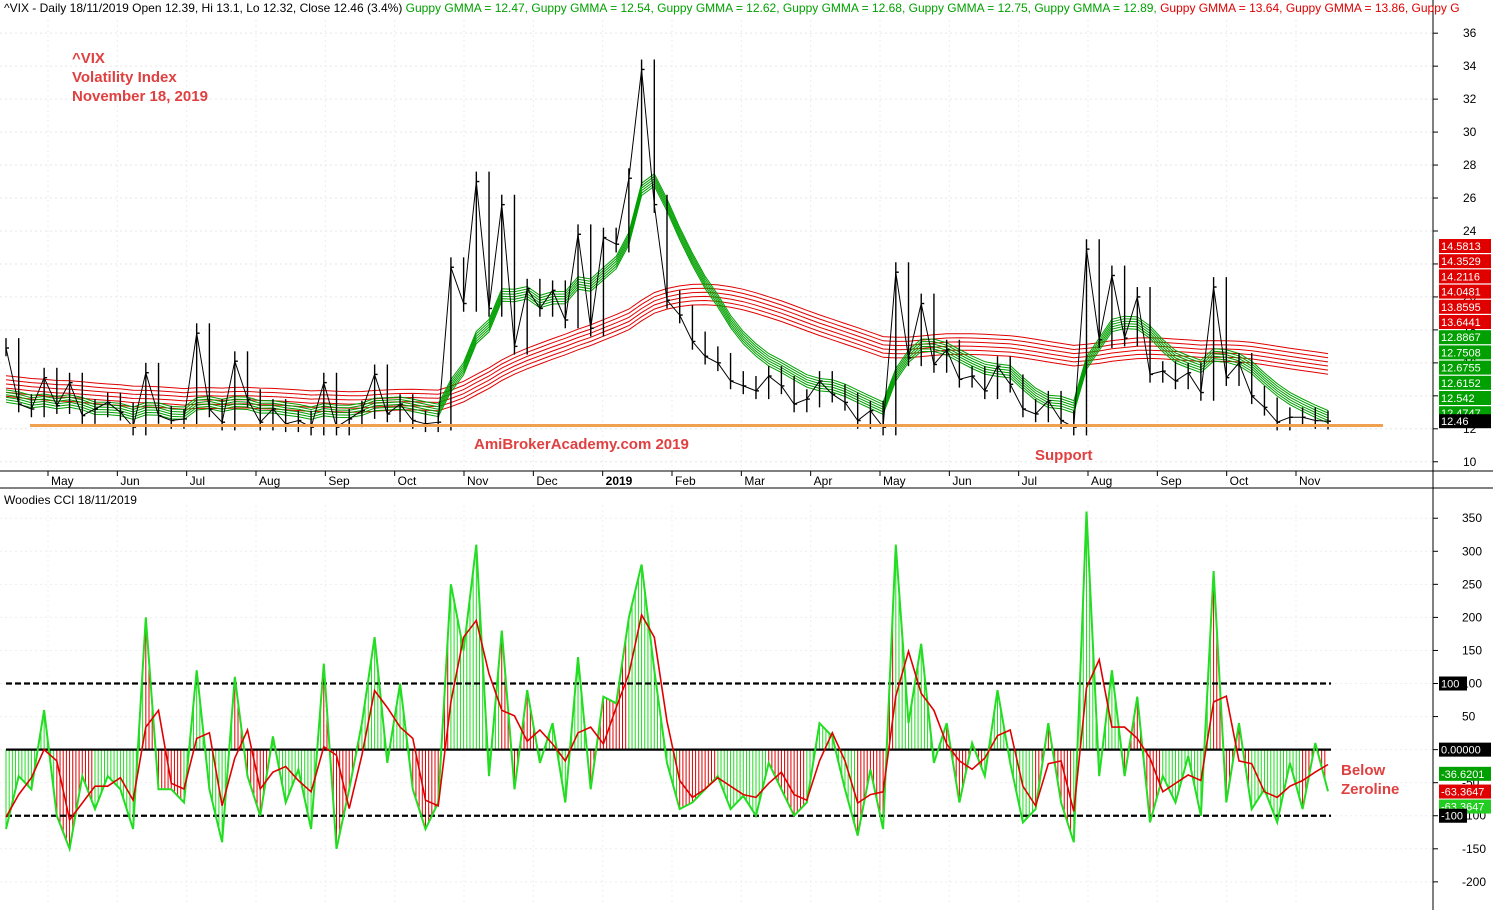  Describe the element at coordinates (1450, 685) in the screenshot. I see `cci-tag-label: 100` at that location.